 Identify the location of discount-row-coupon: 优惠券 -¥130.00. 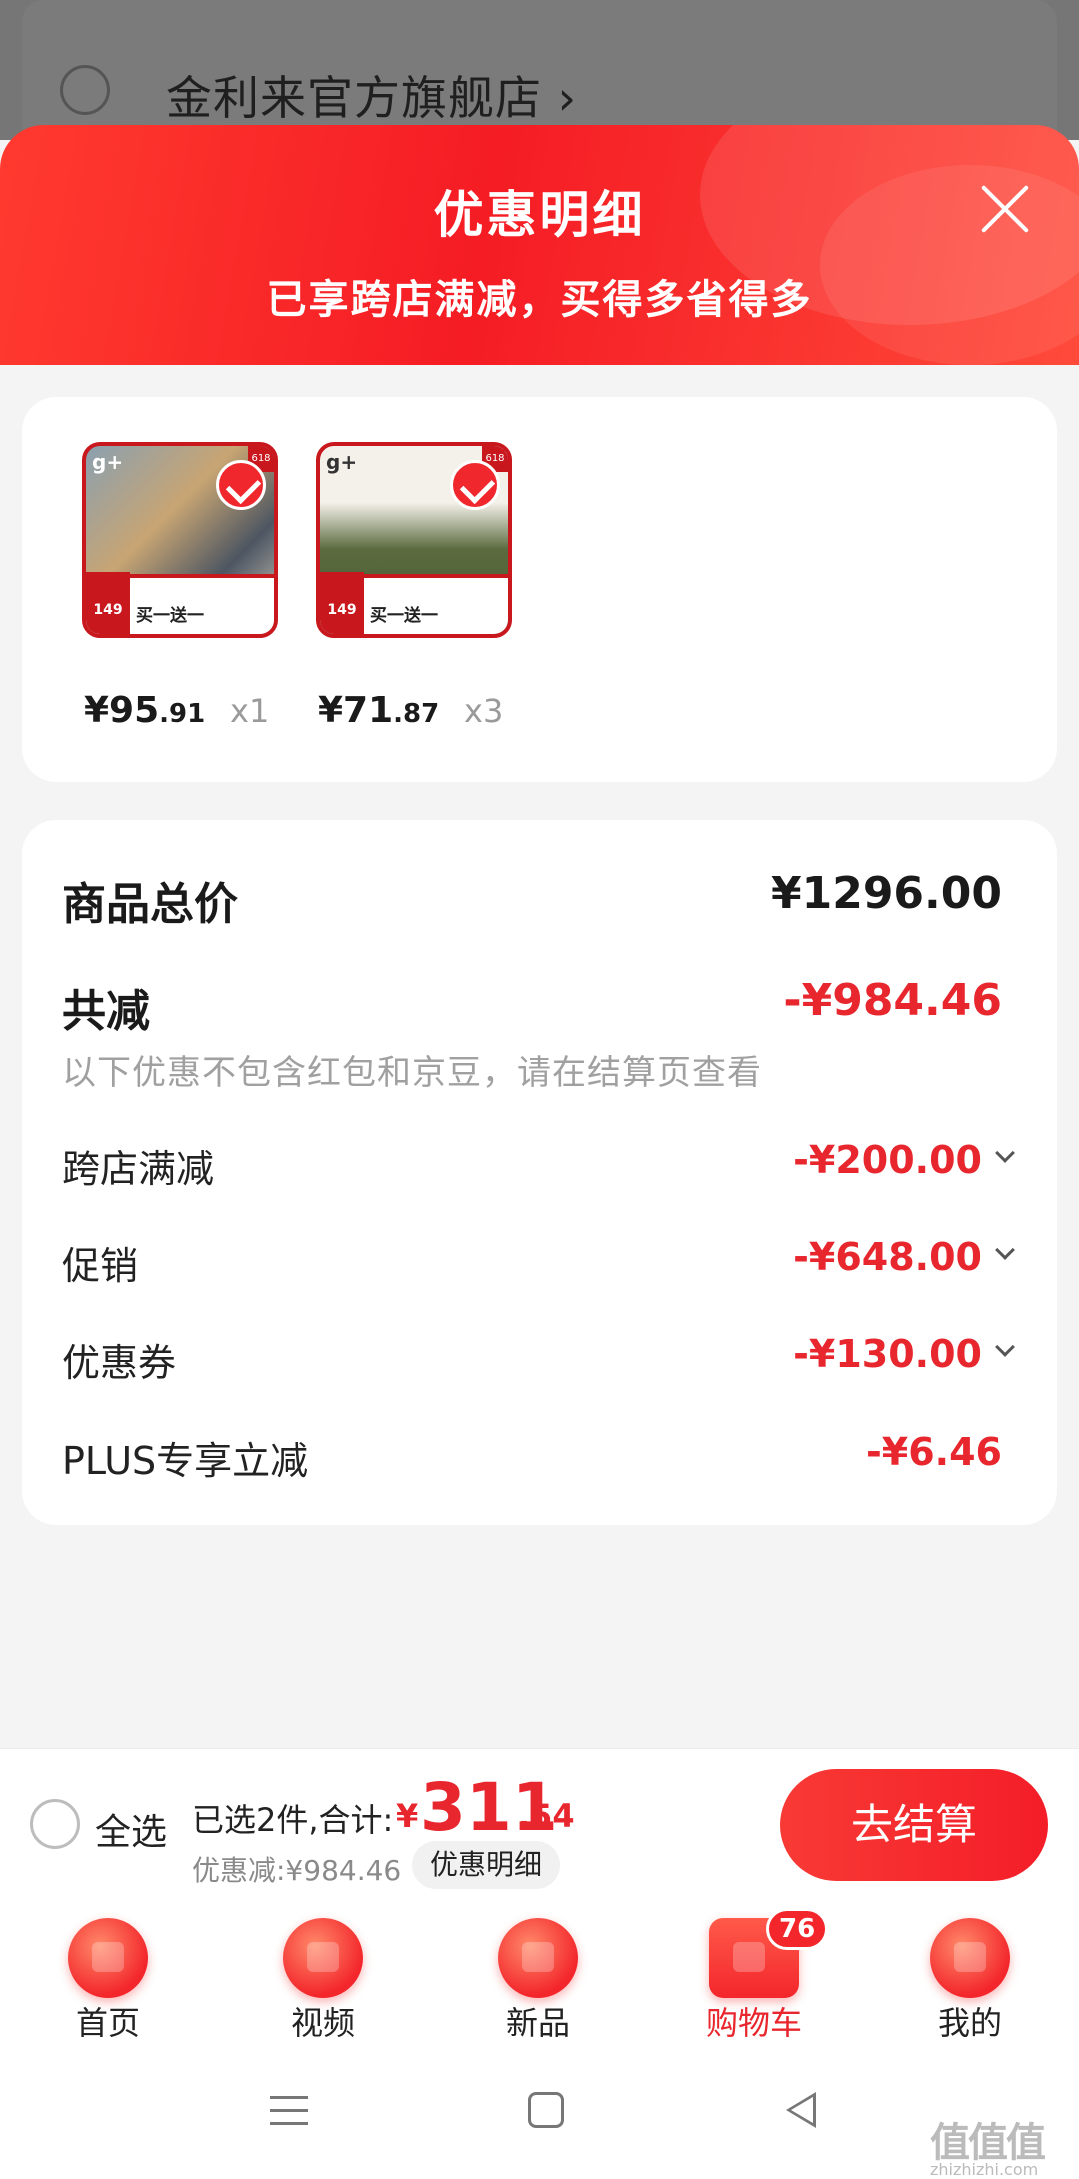
(542, 1358).